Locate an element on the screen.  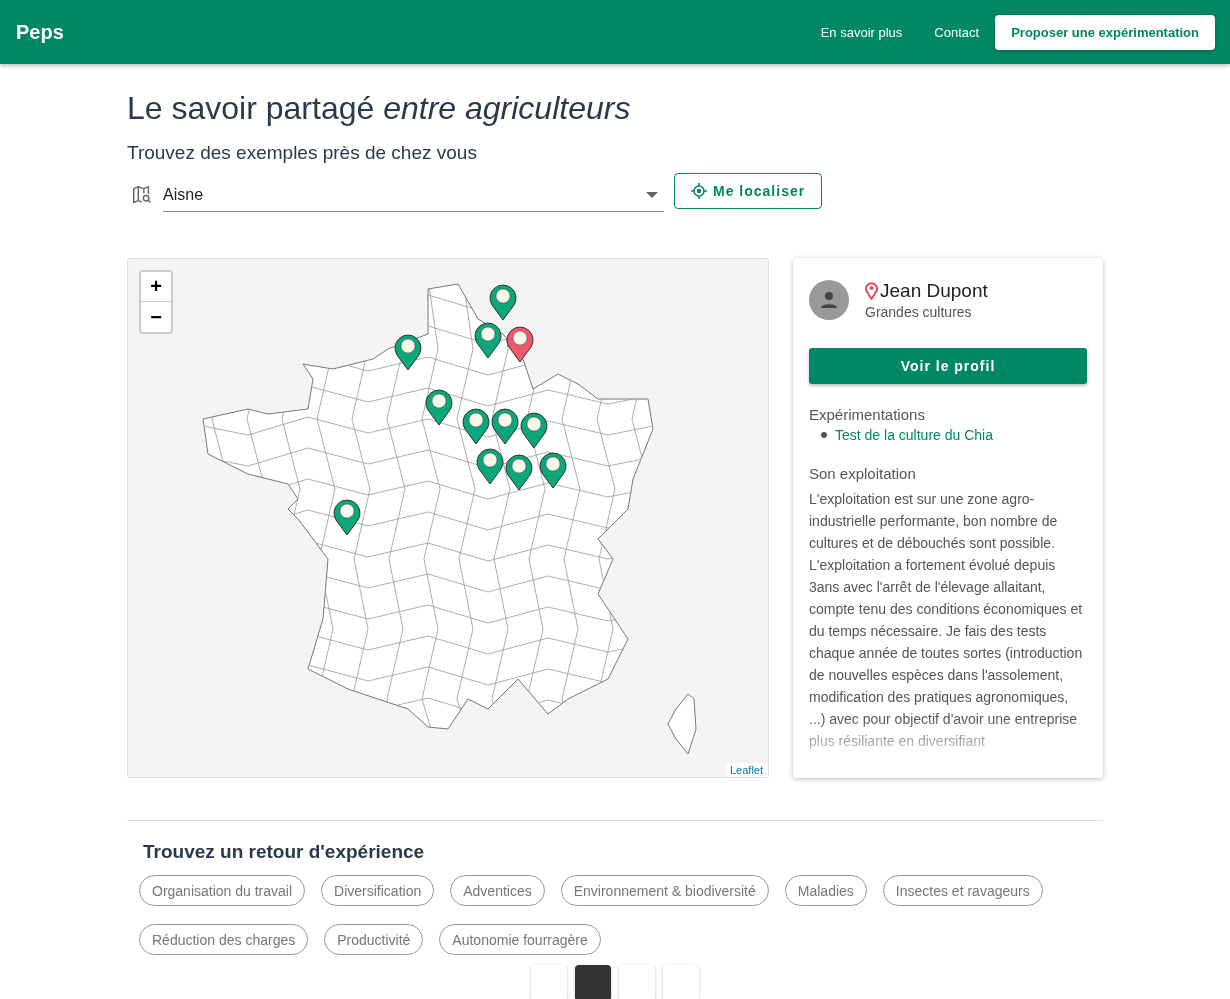
locate-icon is located at coordinates (699, 191).